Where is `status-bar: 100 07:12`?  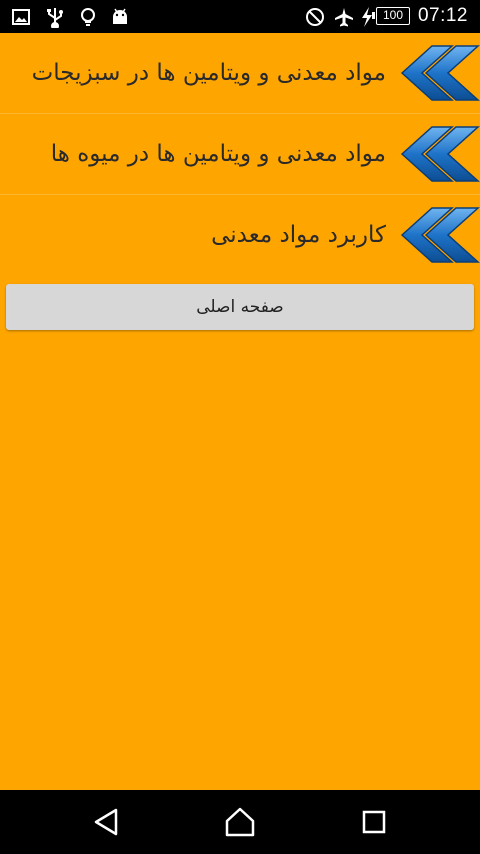 status-bar: 100 07:12 is located at coordinates (240, 16).